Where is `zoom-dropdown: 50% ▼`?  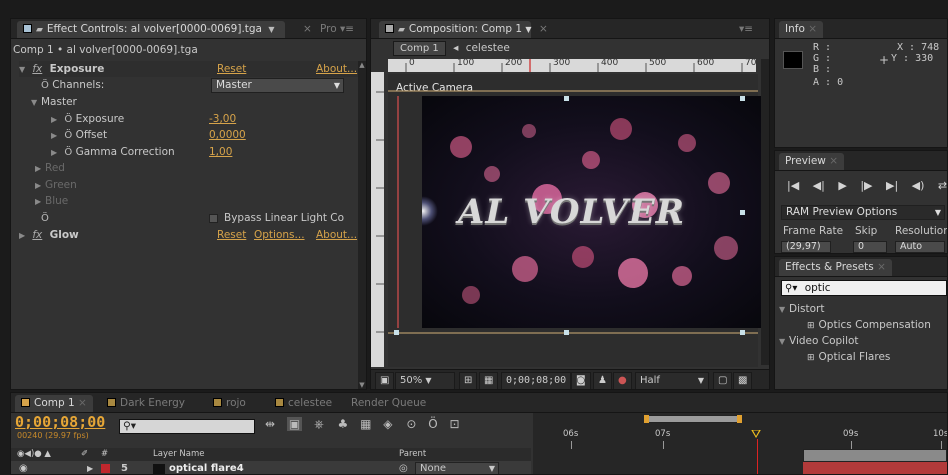
zoom-dropdown: 50% ▼ is located at coordinates (425, 380).